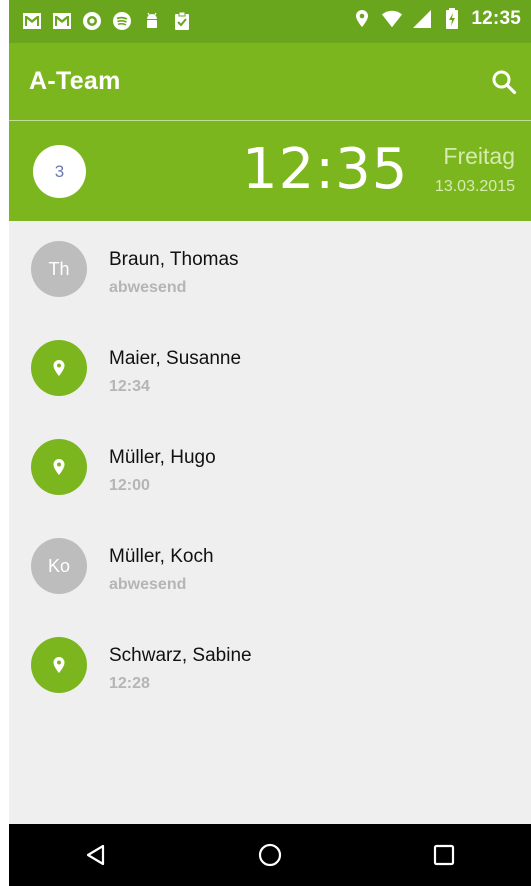 The width and height of the screenshot is (531, 886). What do you see at coordinates (59, 269) in the screenshot?
I see `avatar: Th` at bounding box center [59, 269].